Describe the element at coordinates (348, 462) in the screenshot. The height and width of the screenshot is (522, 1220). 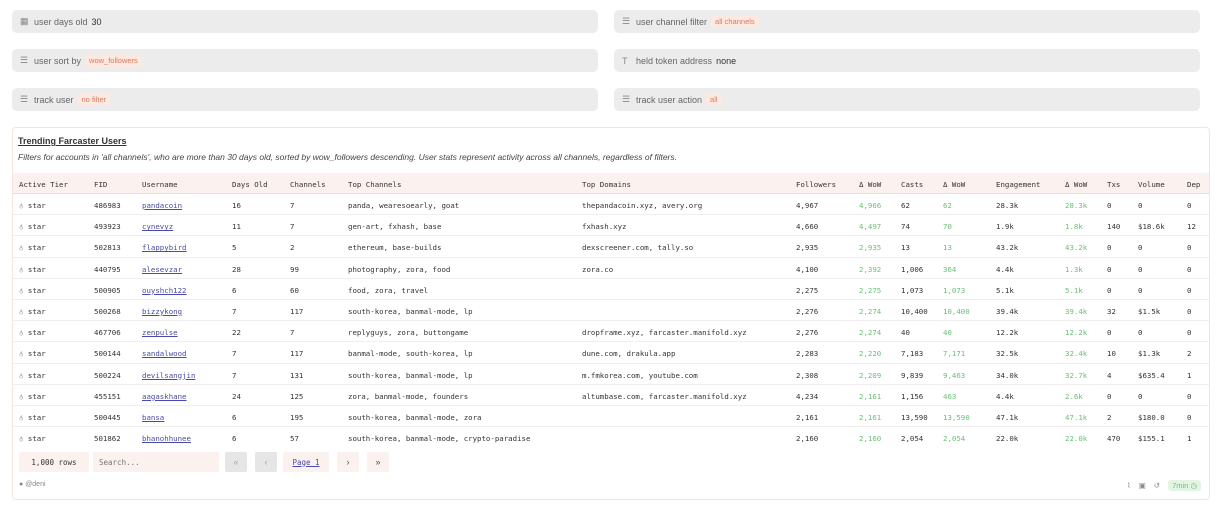
I see `next-page-button: ›` at that location.